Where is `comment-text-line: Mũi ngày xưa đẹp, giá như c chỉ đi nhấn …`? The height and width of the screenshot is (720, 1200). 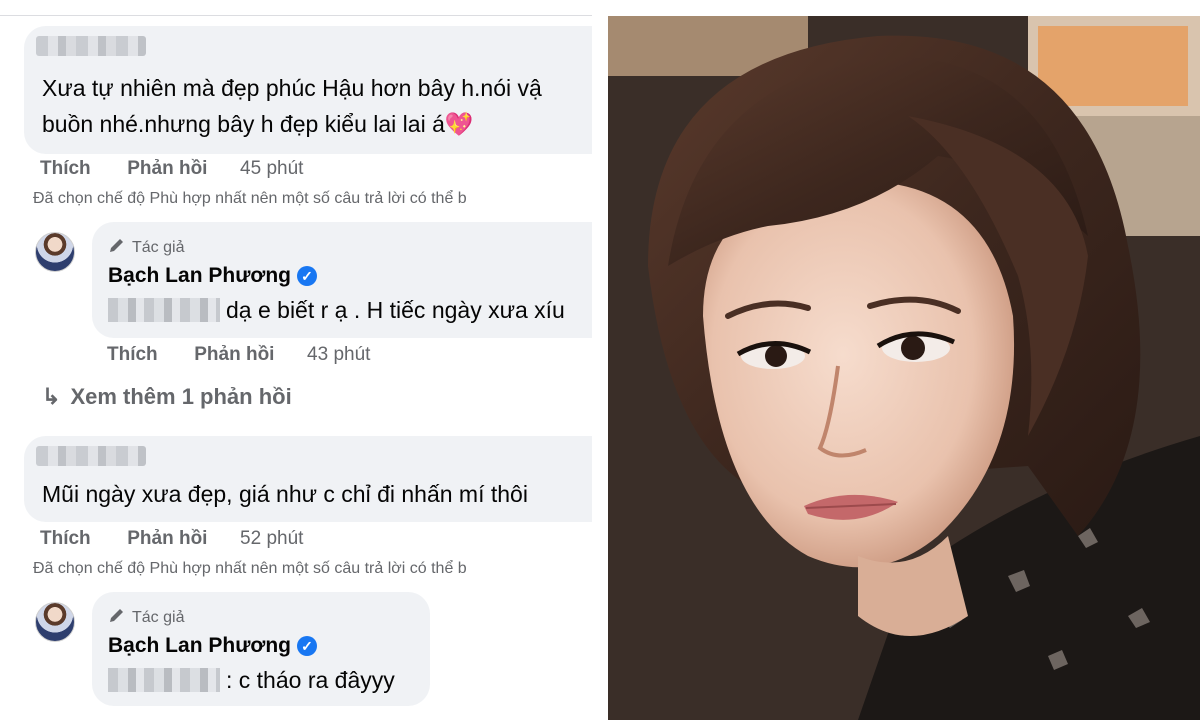
comment-text-line: Mũi ngày xưa đẹp, giá như c chỉ đi nhấn … is located at coordinates (285, 494).